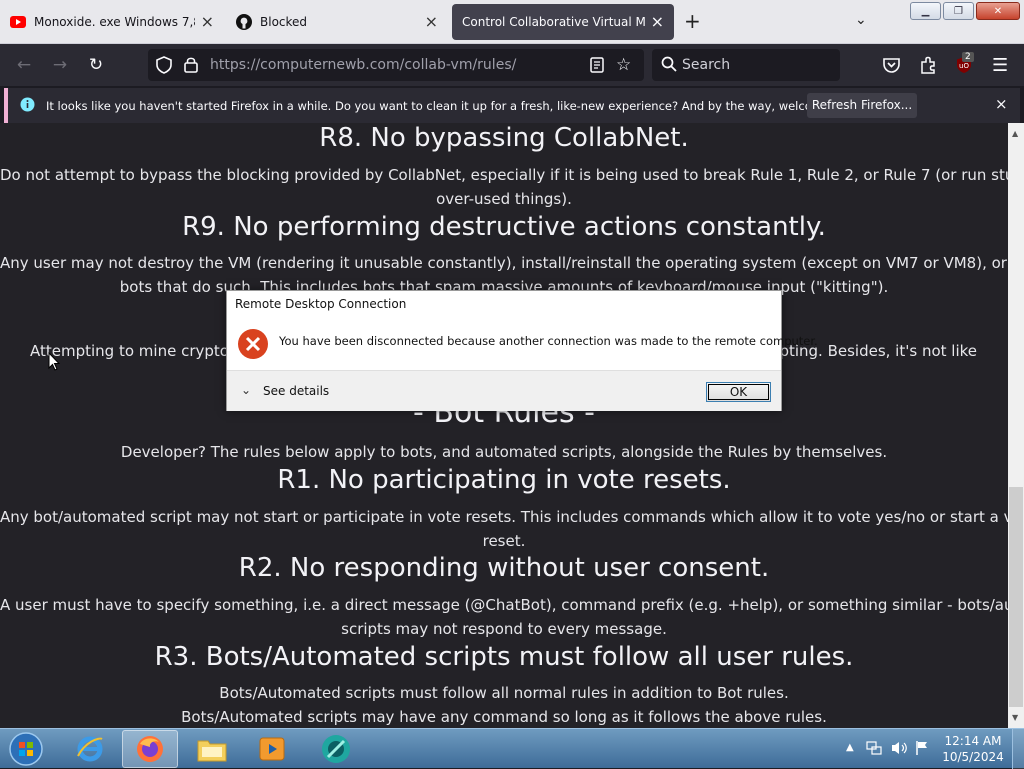 The image size is (1024, 769). What do you see at coordinates (968, 57) in the screenshot?
I see `extension-badge: 2` at bounding box center [968, 57].